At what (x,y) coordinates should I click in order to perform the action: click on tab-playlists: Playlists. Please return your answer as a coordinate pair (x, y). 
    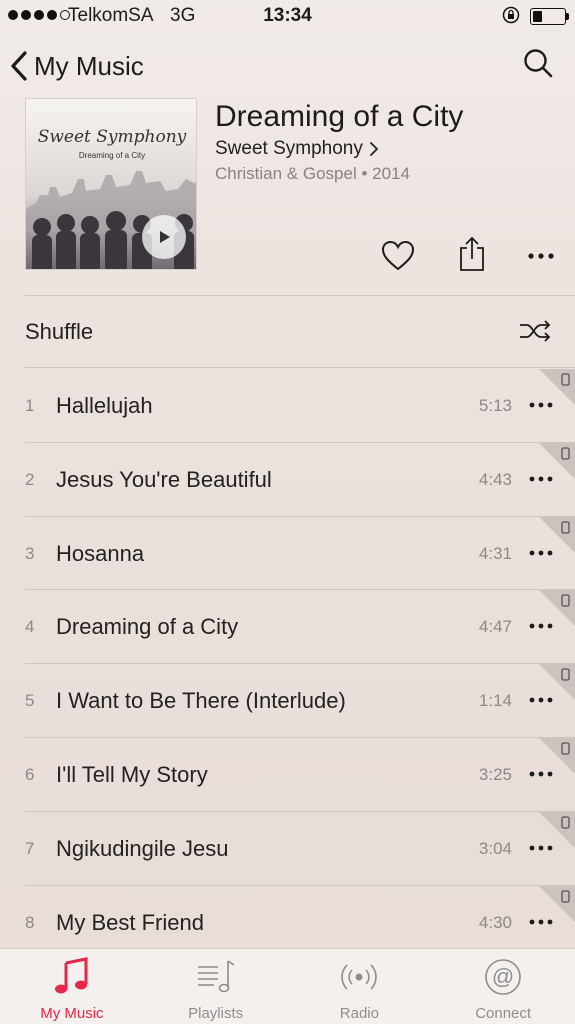
    Looking at the image, I should click on (216, 986).